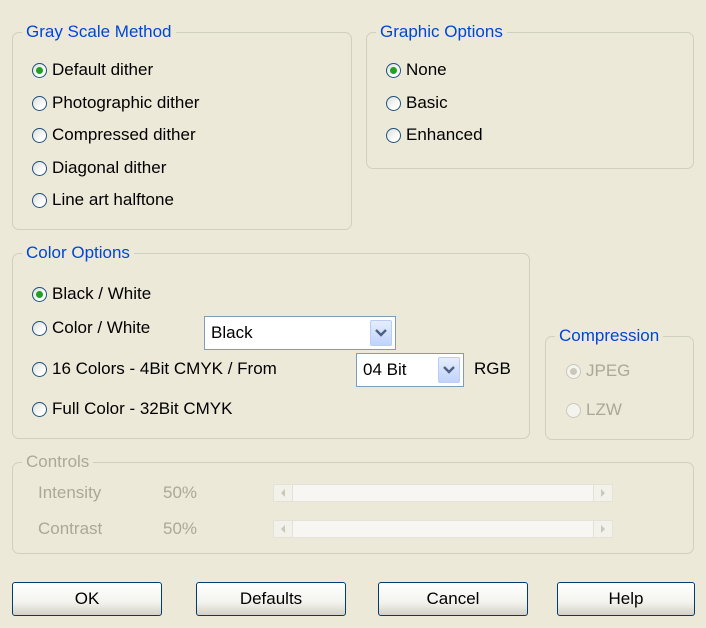 This screenshot has width=706, height=628. What do you see at coordinates (604, 409) in the screenshot?
I see `radio-label: LZW` at bounding box center [604, 409].